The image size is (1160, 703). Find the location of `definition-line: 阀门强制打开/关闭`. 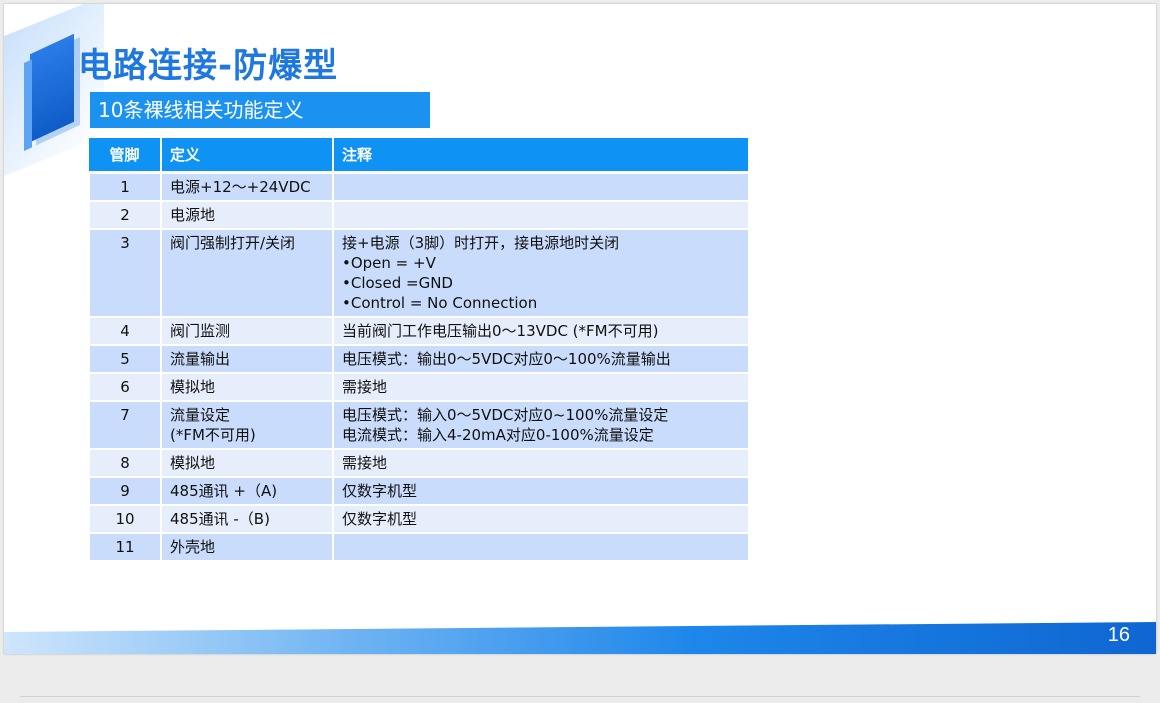

definition-line: 阀门强制打开/关闭 is located at coordinates (233, 243).